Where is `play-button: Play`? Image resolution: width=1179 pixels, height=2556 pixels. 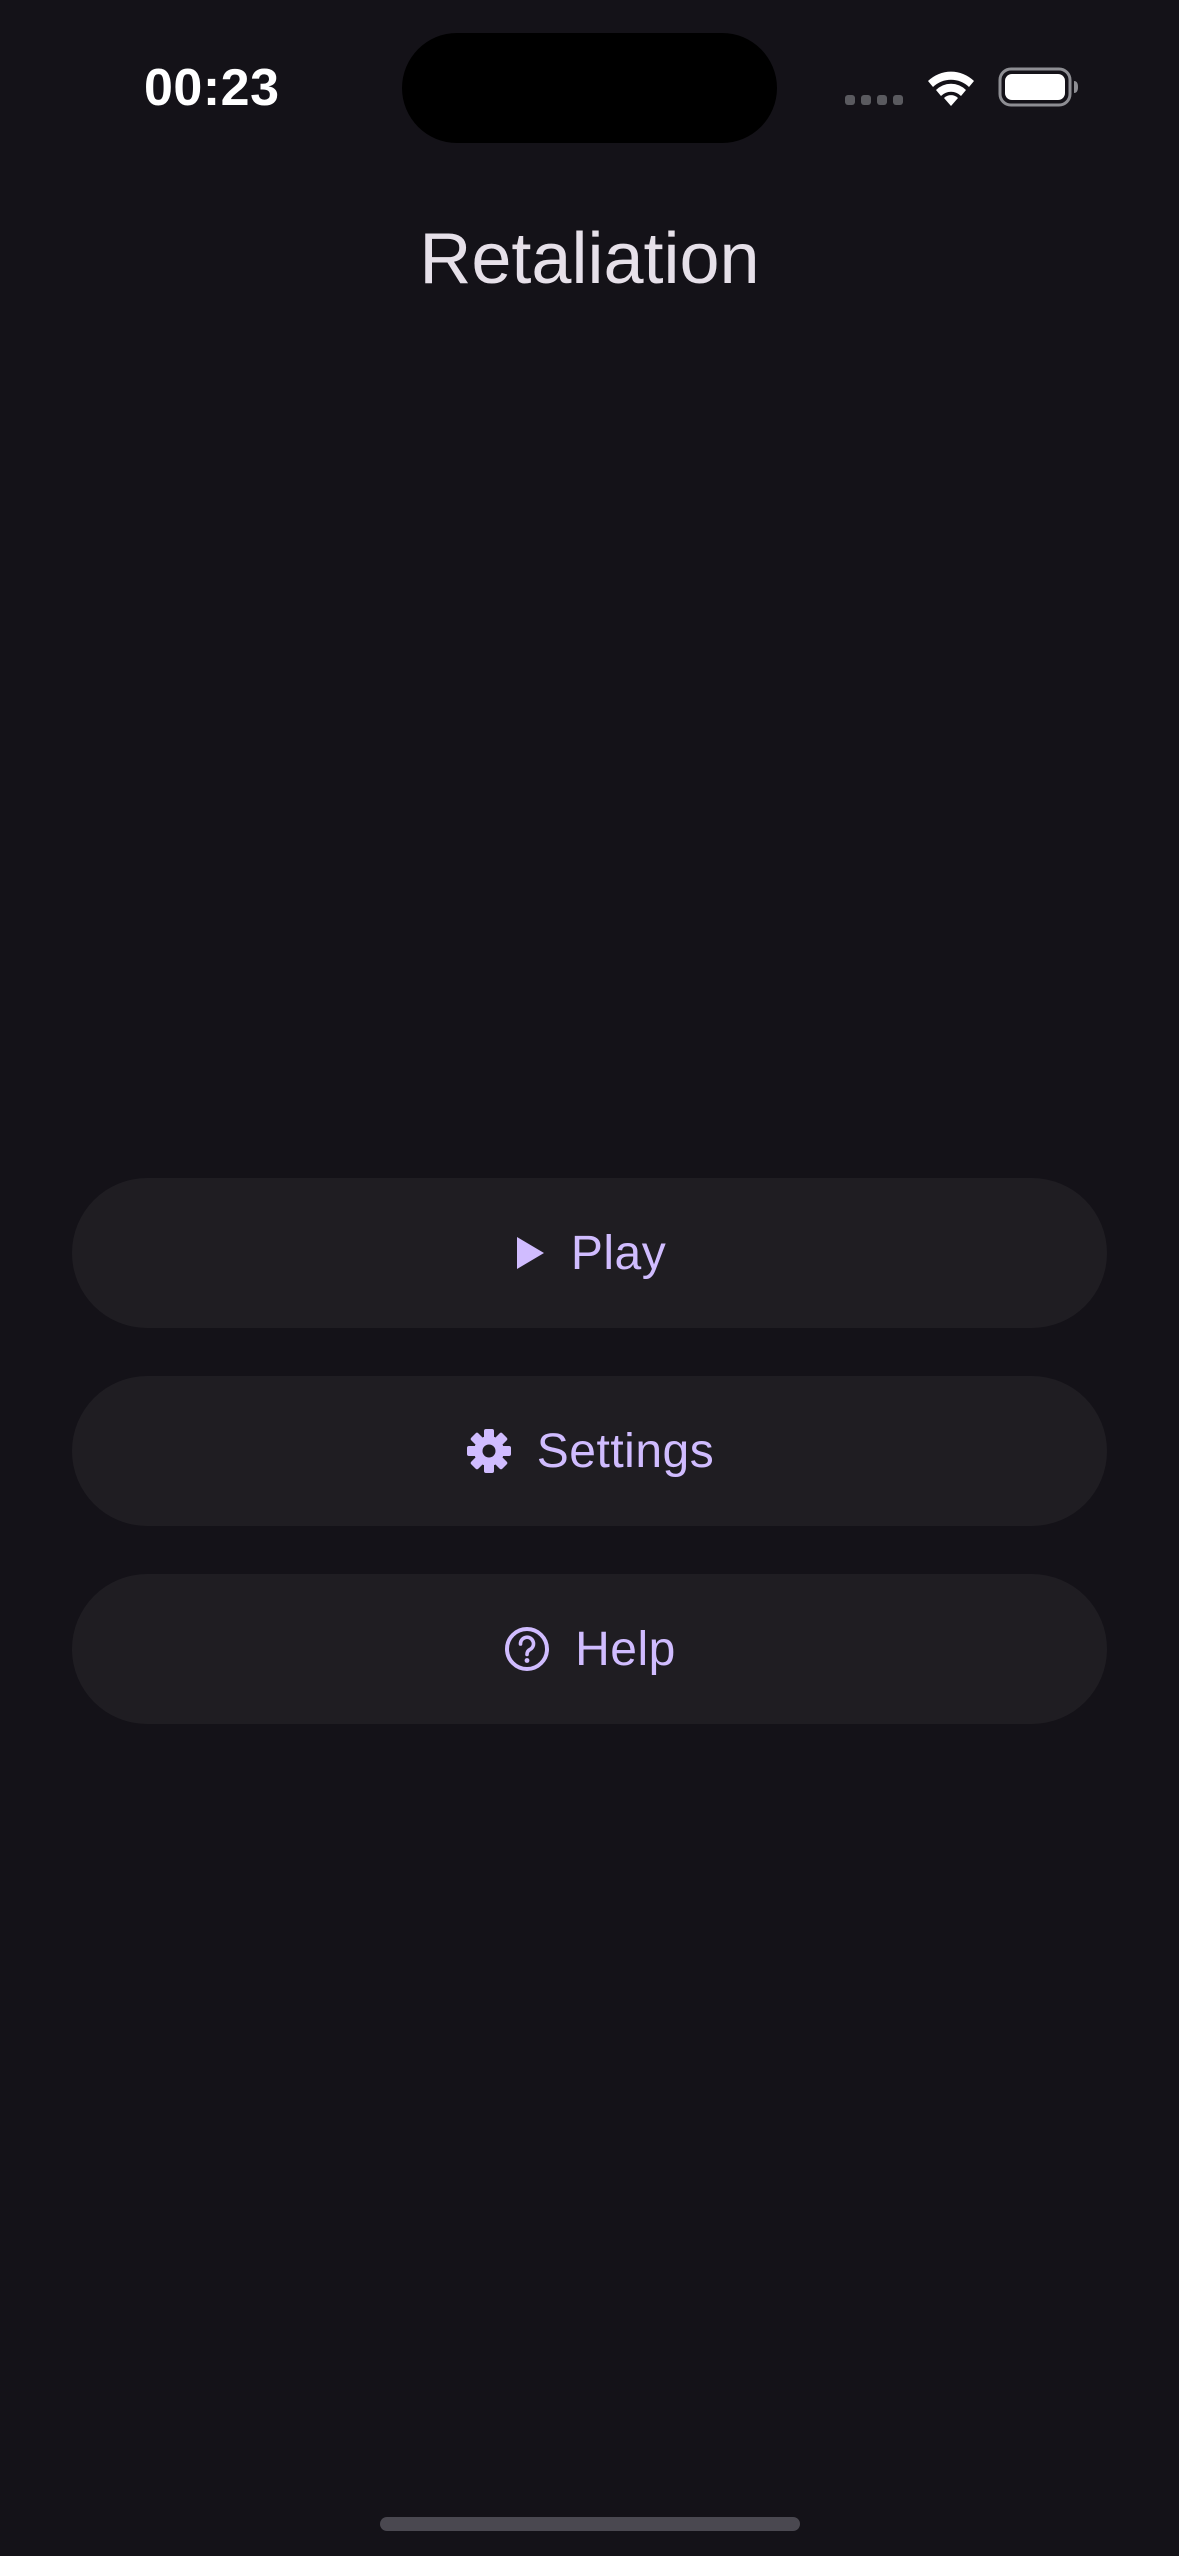 play-button: Play is located at coordinates (589, 1253).